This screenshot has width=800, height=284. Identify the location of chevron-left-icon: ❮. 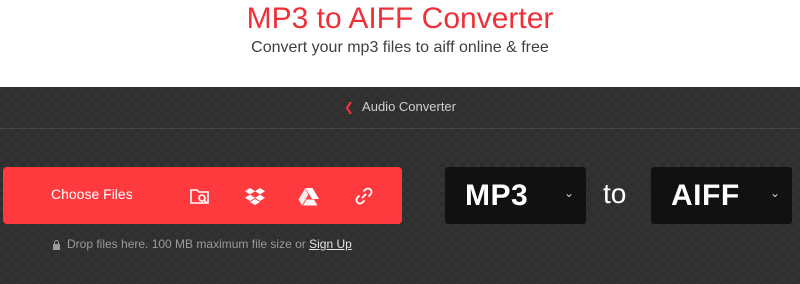
(349, 107).